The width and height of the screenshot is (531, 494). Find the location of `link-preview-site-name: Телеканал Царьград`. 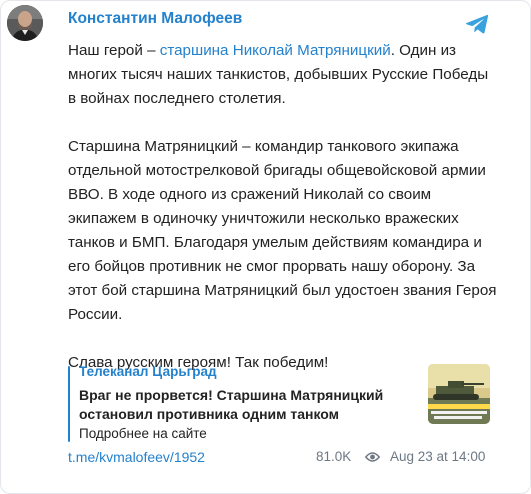

link-preview-site-name: Телеканал Царьград is located at coordinates (148, 371).